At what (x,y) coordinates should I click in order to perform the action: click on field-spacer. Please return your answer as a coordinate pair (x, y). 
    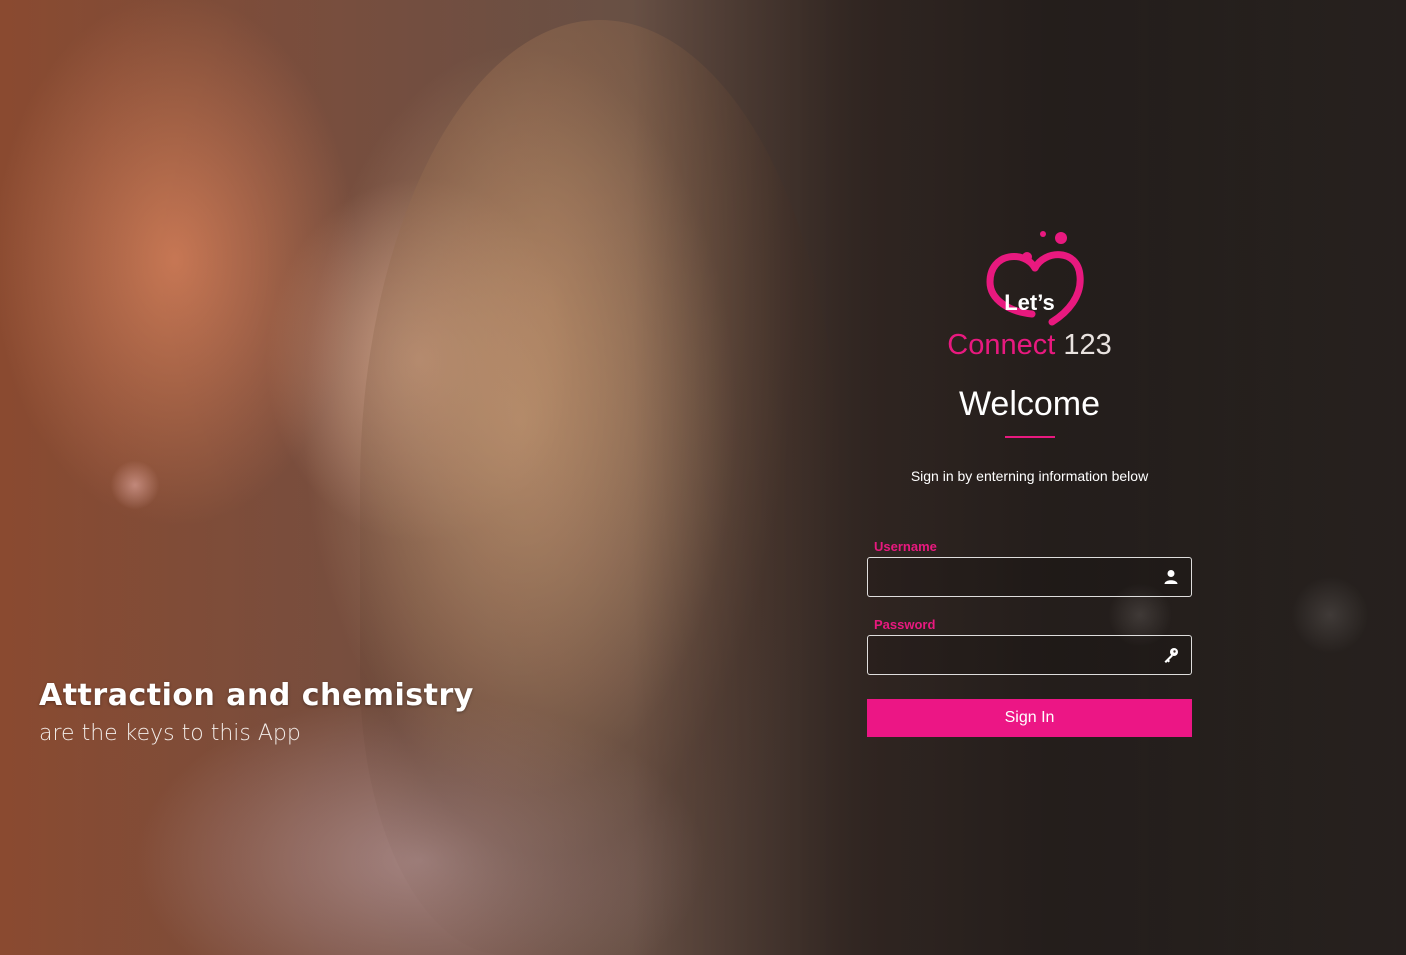
    Looking at the image, I should click on (1029, 607).